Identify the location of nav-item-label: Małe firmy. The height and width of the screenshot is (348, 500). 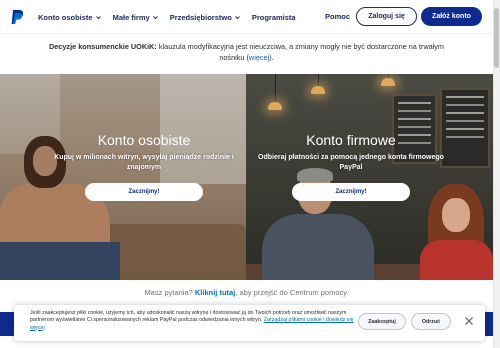
(131, 17).